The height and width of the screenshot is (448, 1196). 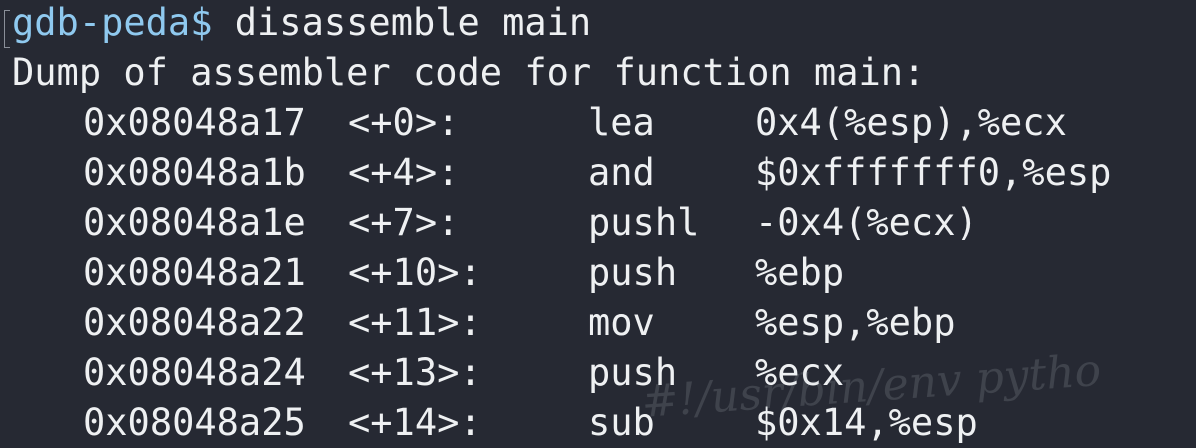 What do you see at coordinates (402, 22) in the screenshot?
I see `command-text: disassemble main` at bounding box center [402, 22].